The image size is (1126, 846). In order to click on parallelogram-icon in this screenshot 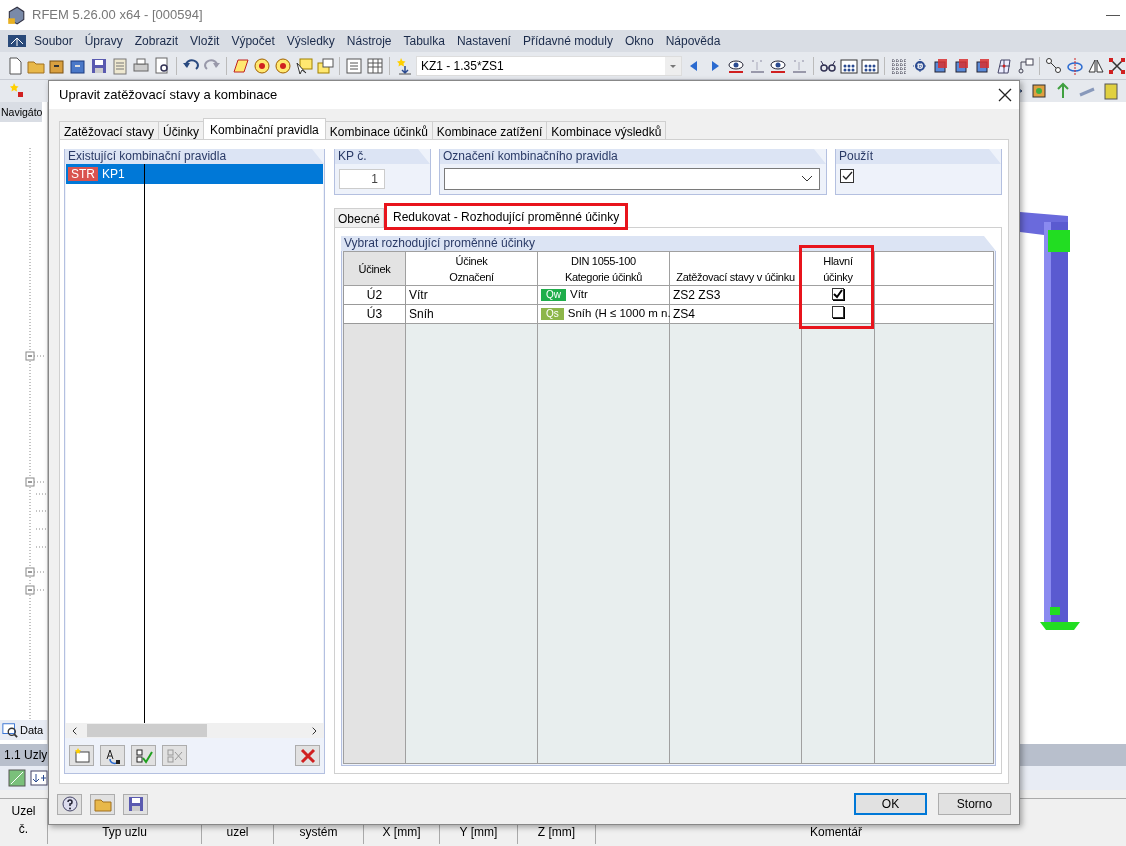, I will do `click(240, 65)`.